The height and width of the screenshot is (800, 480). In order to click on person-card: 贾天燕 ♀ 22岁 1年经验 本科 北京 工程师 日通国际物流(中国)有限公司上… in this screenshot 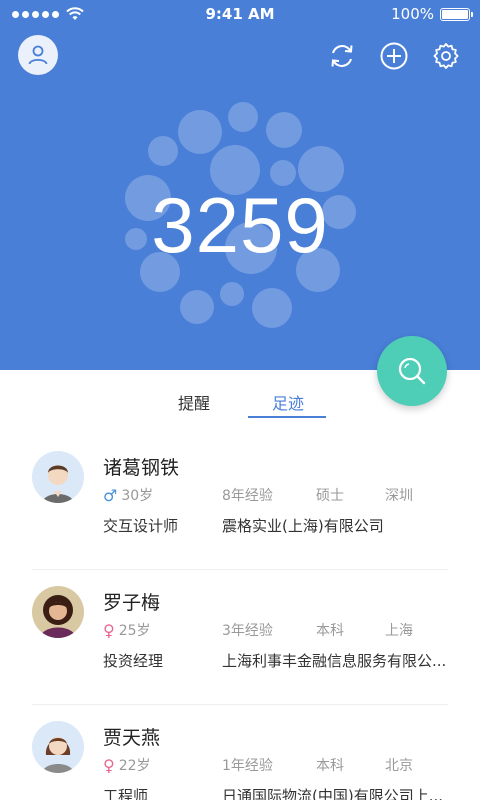, I will do `click(240, 752)`.